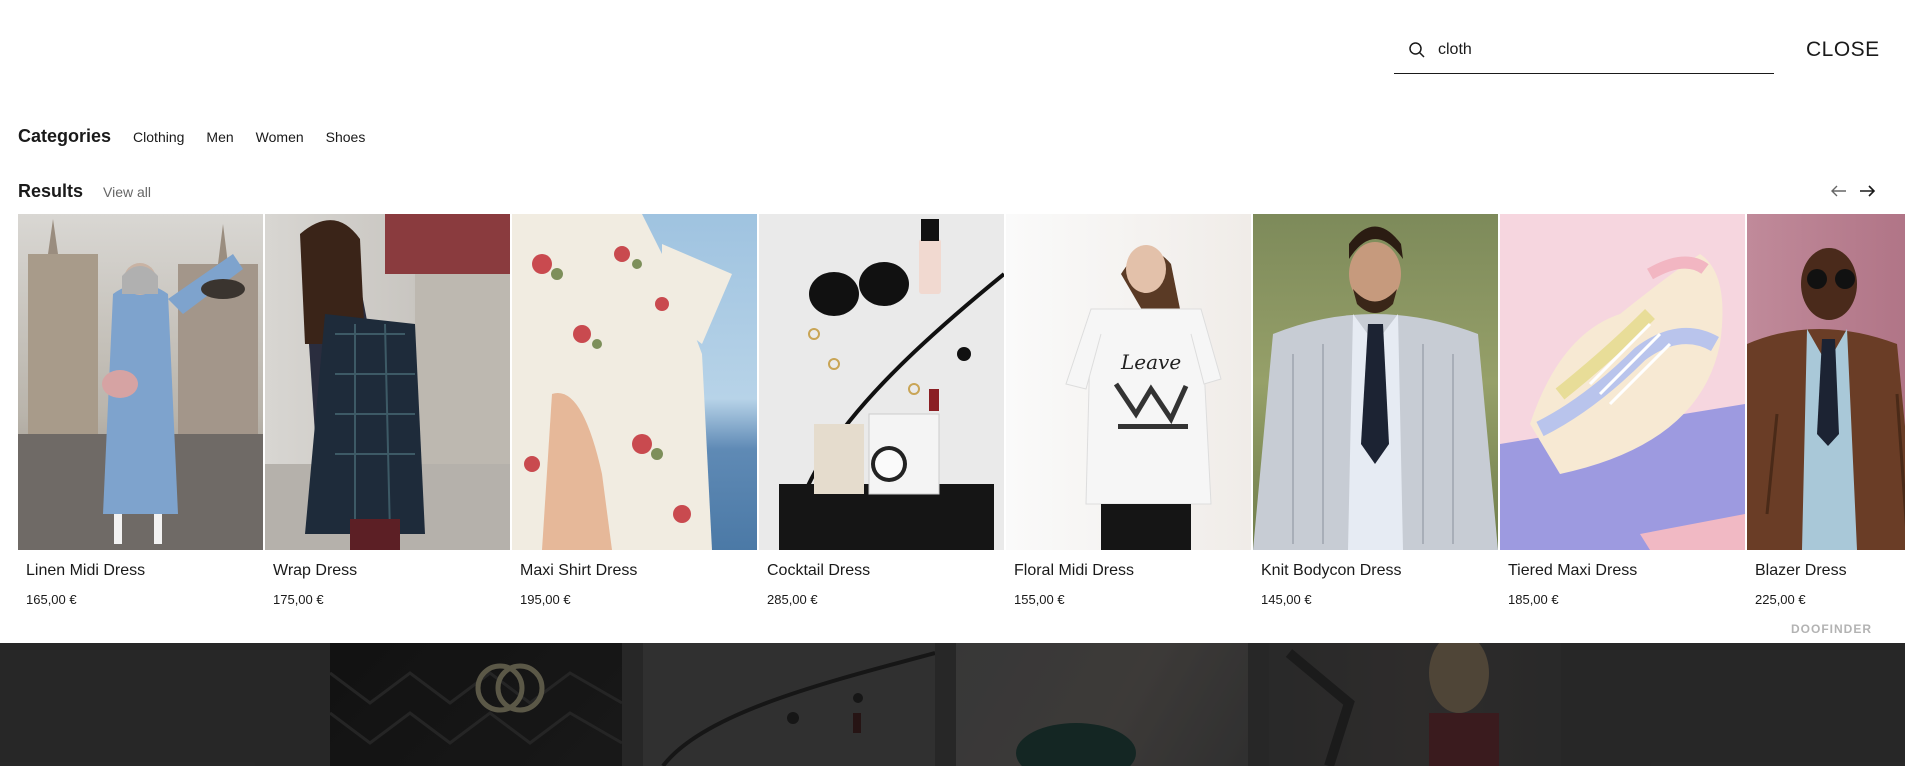 The width and height of the screenshot is (1905, 766). What do you see at coordinates (1839, 191) in the screenshot?
I see `arrow-left-icon` at bounding box center [1839, 191].